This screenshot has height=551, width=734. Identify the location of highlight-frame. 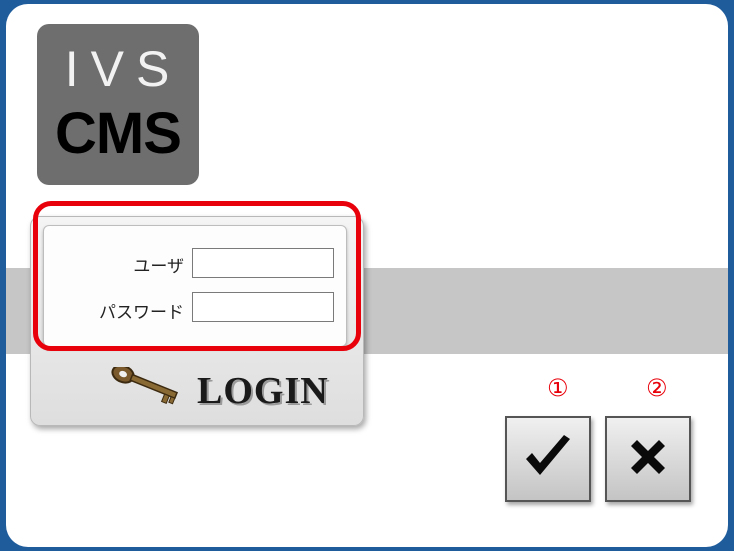
(197, 276).